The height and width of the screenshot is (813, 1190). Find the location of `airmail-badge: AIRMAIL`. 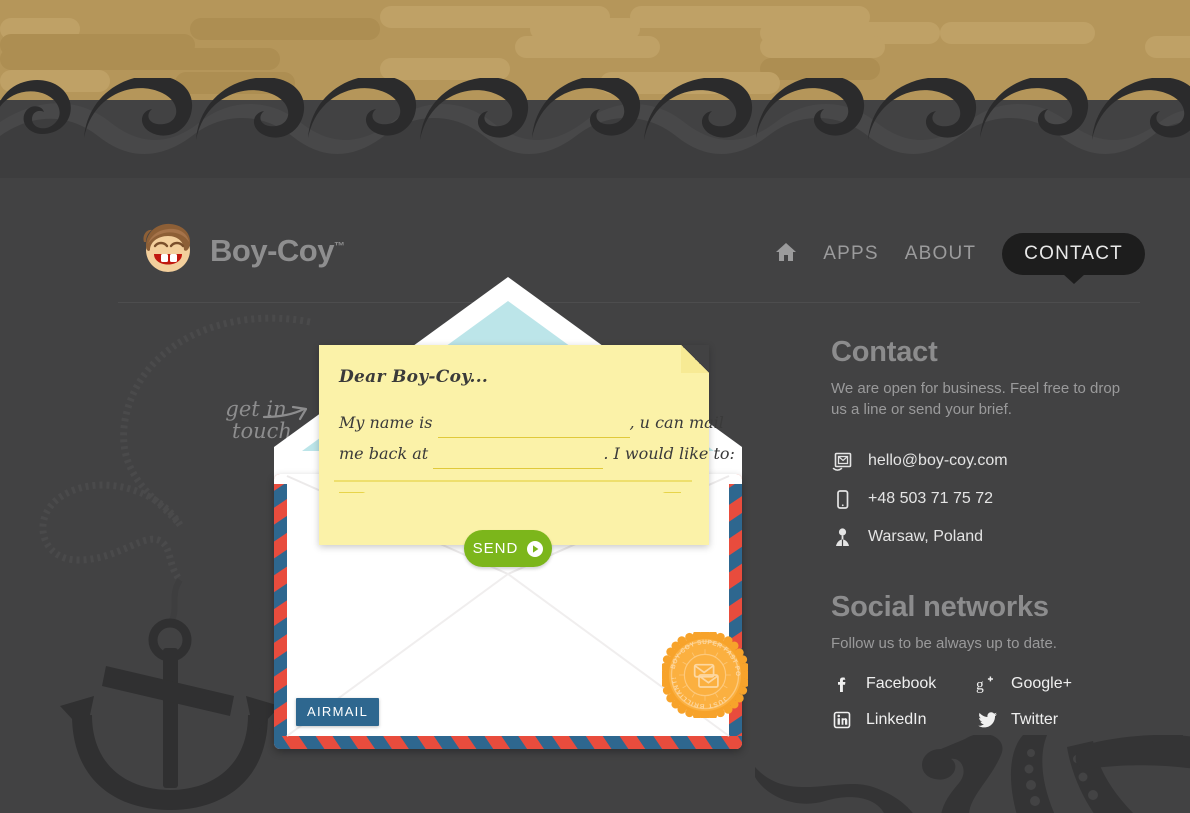

airmail-badge: AIRMAIL is located at coordinates (338, 712).